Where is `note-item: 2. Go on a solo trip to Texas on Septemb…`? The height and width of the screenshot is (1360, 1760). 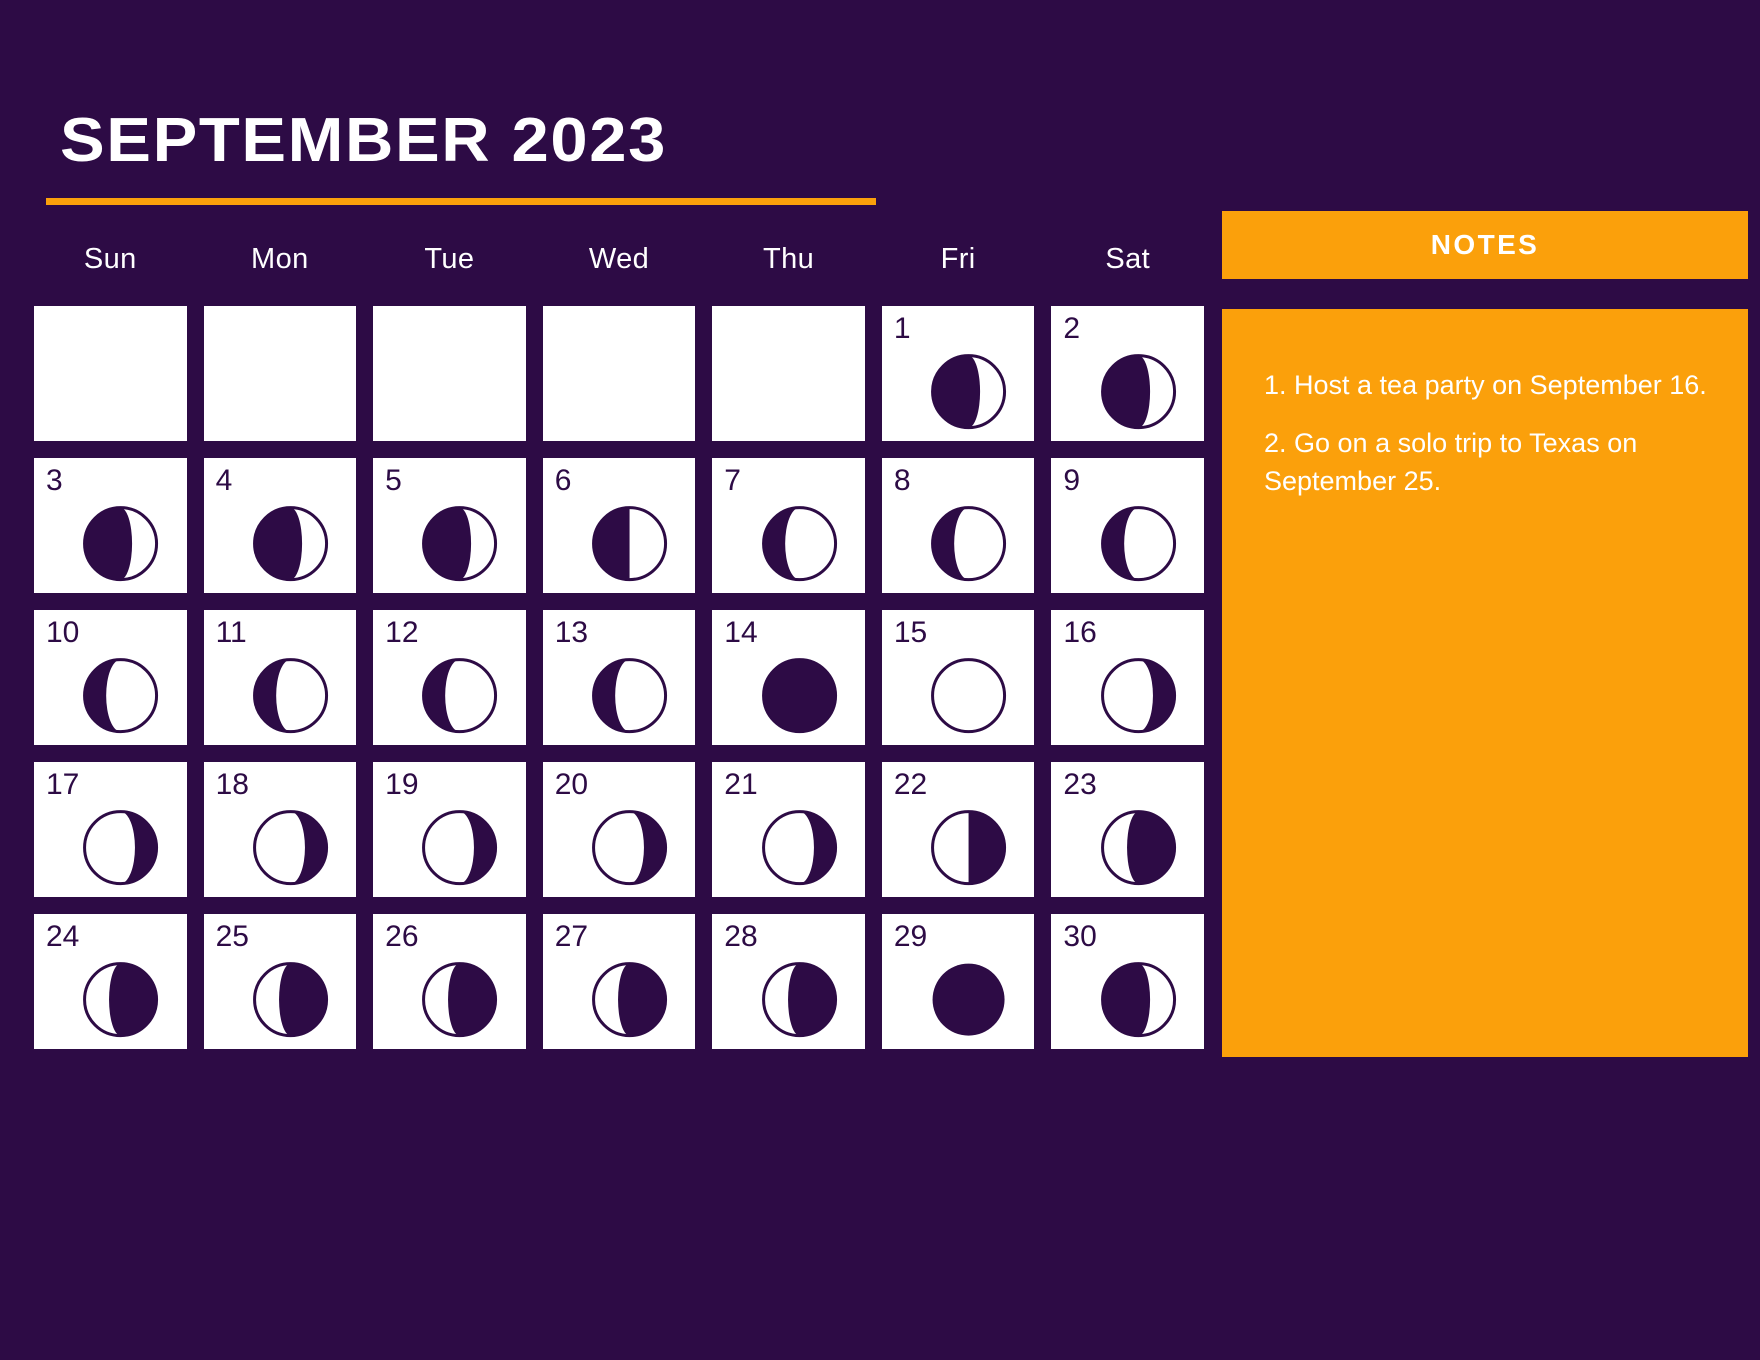 note-item: 2. Go on a solo trip to Texas on Septemb… is located at coordinates (1451, 461).